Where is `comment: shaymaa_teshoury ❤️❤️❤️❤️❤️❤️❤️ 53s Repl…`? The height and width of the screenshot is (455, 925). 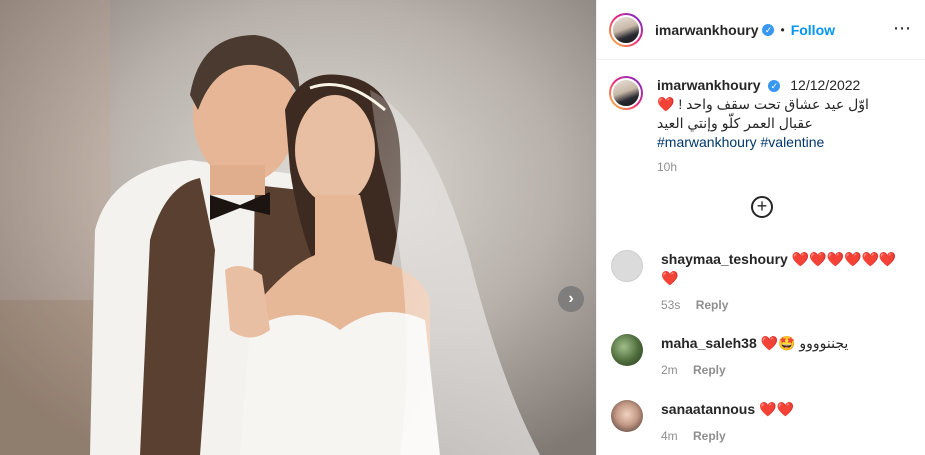
comment: shaymaa_teshoury ❤️❤️❤️❤️❤️❤️❤️ 53s Repl… is located at coordinates (761, 282).